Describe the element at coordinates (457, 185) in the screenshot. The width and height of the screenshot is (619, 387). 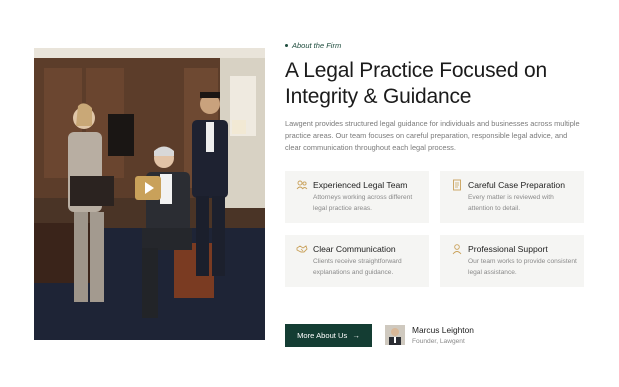
I see `document-icon` at that location.